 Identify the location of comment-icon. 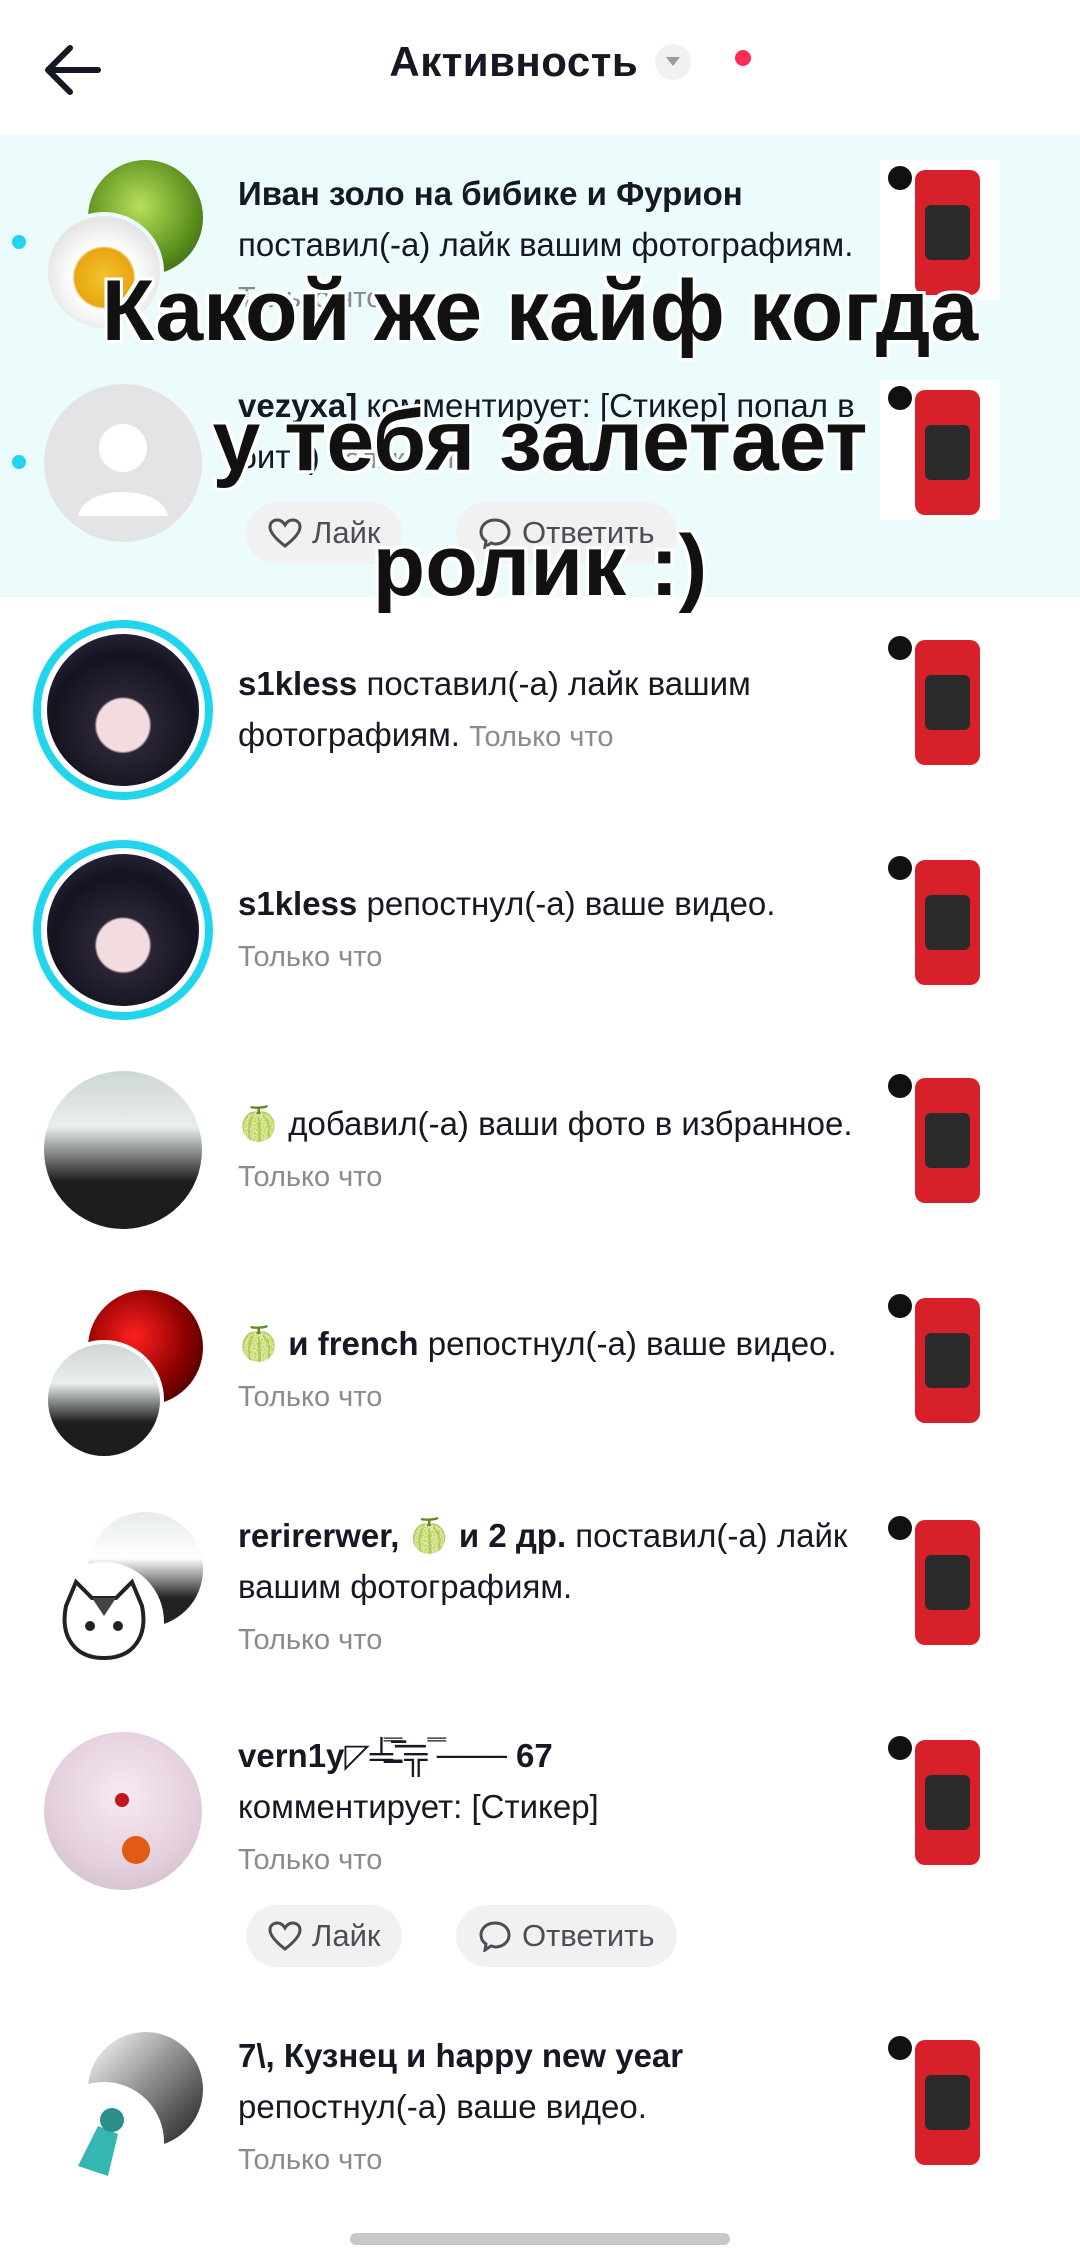
(495, 1936).